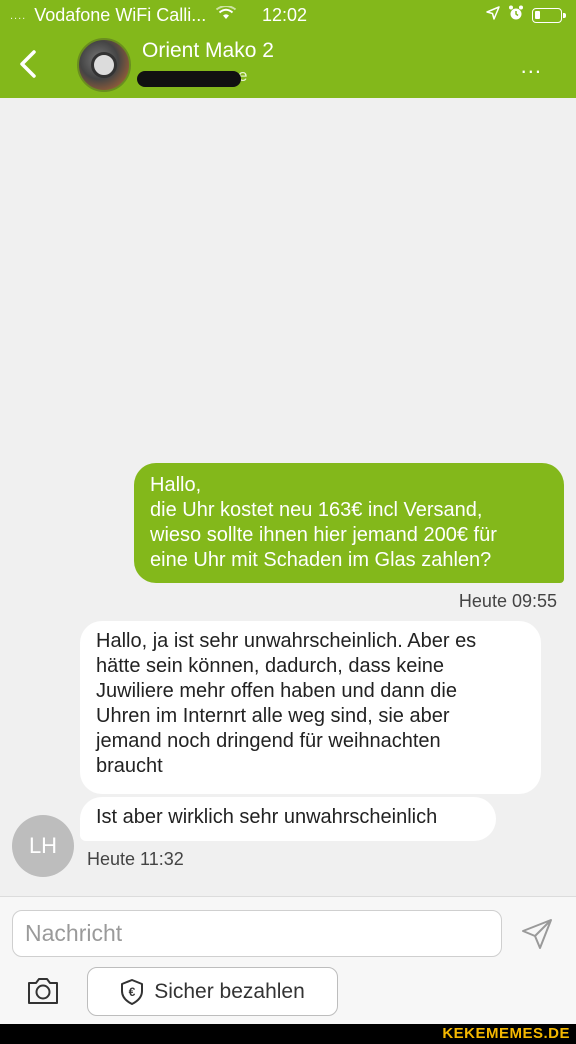  I want to click on status-icons, so click(526, 15).